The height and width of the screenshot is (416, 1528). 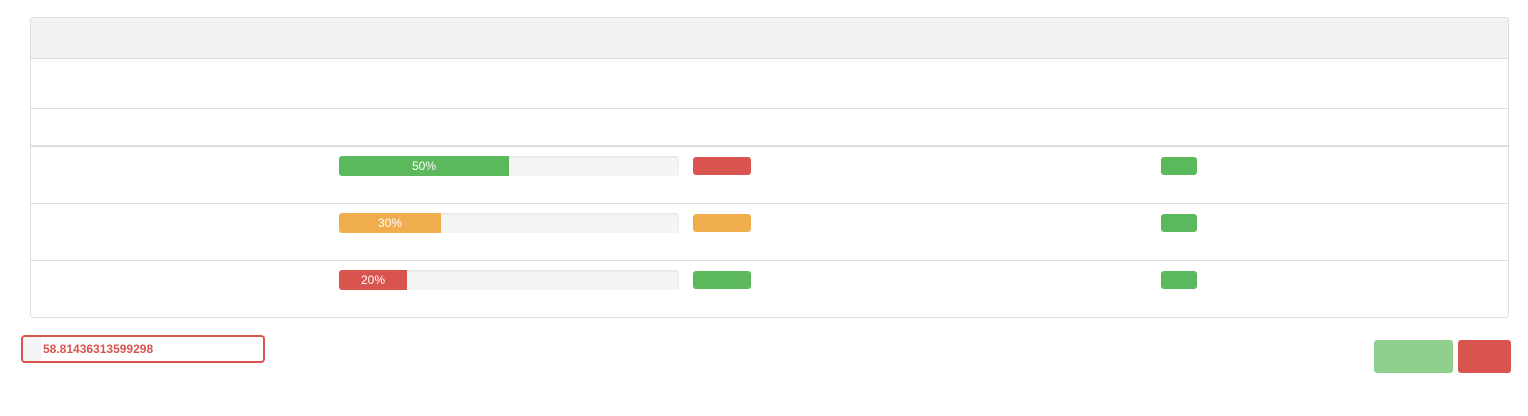 I want to click on panel-description, so click(x=769, y=84).